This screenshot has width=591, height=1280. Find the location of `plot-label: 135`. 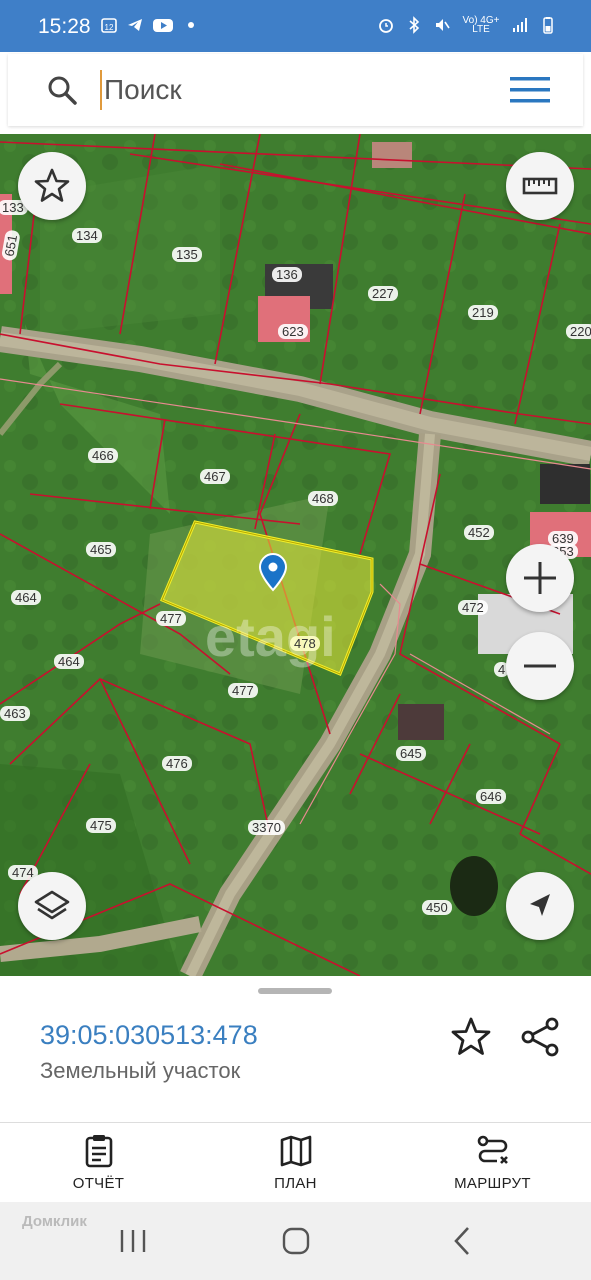

plot-label: 135 is located at coordinates (187, 254).